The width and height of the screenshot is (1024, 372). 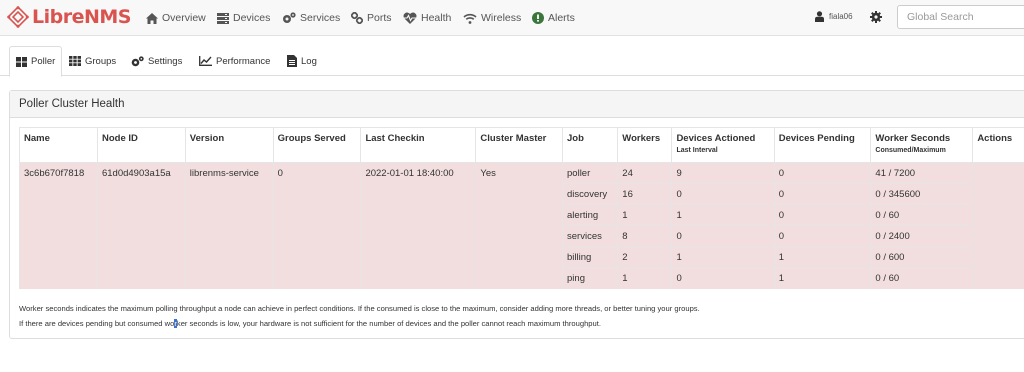 I want to click on user-name: fiala06, so click(x=841, y=16).